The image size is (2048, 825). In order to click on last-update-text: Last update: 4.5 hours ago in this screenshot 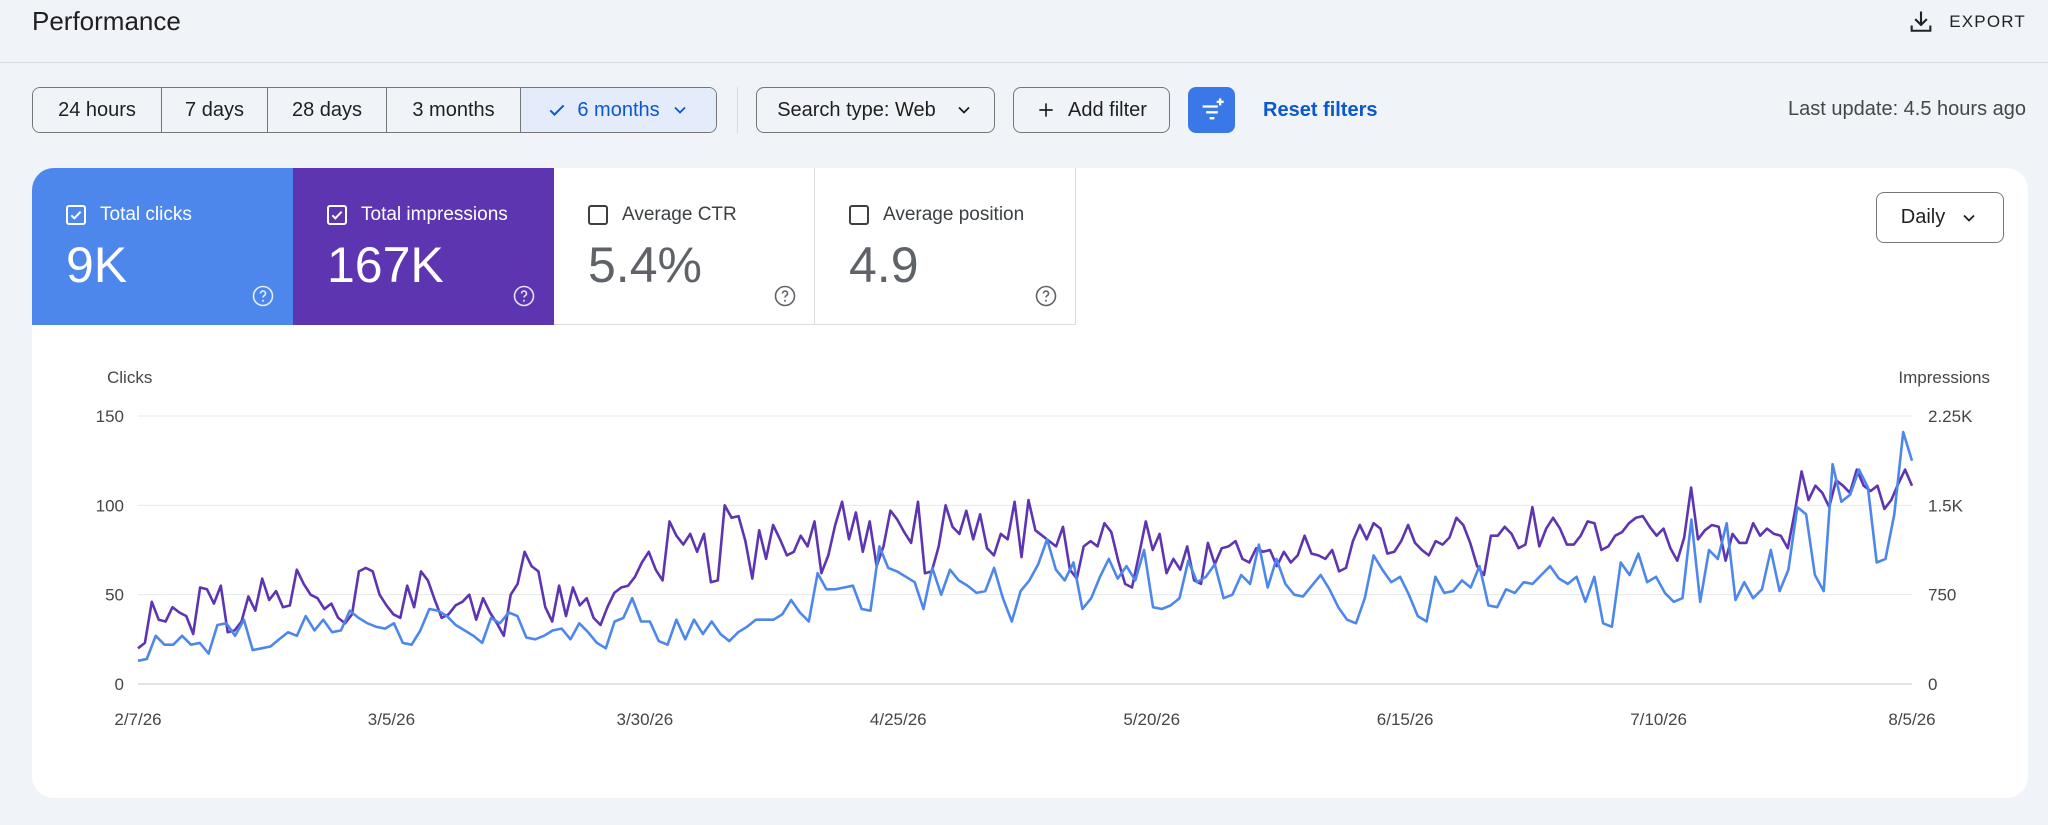, I will do `click(1907, 109)`.